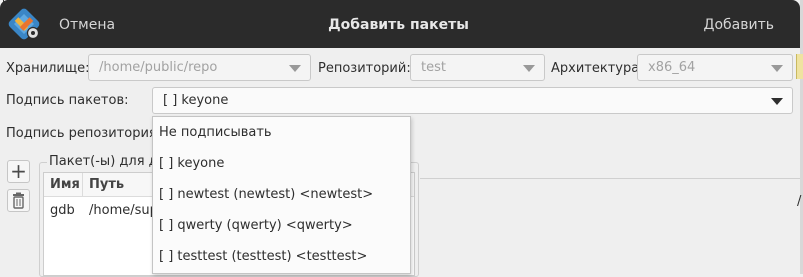 Image resolution: width=803 pixels, height=277 pixels. What do you see at coordinates (196, 100) in the screenshot?
I see `package-signature-value: [ ] keyone` at bounding box center [196, 100].